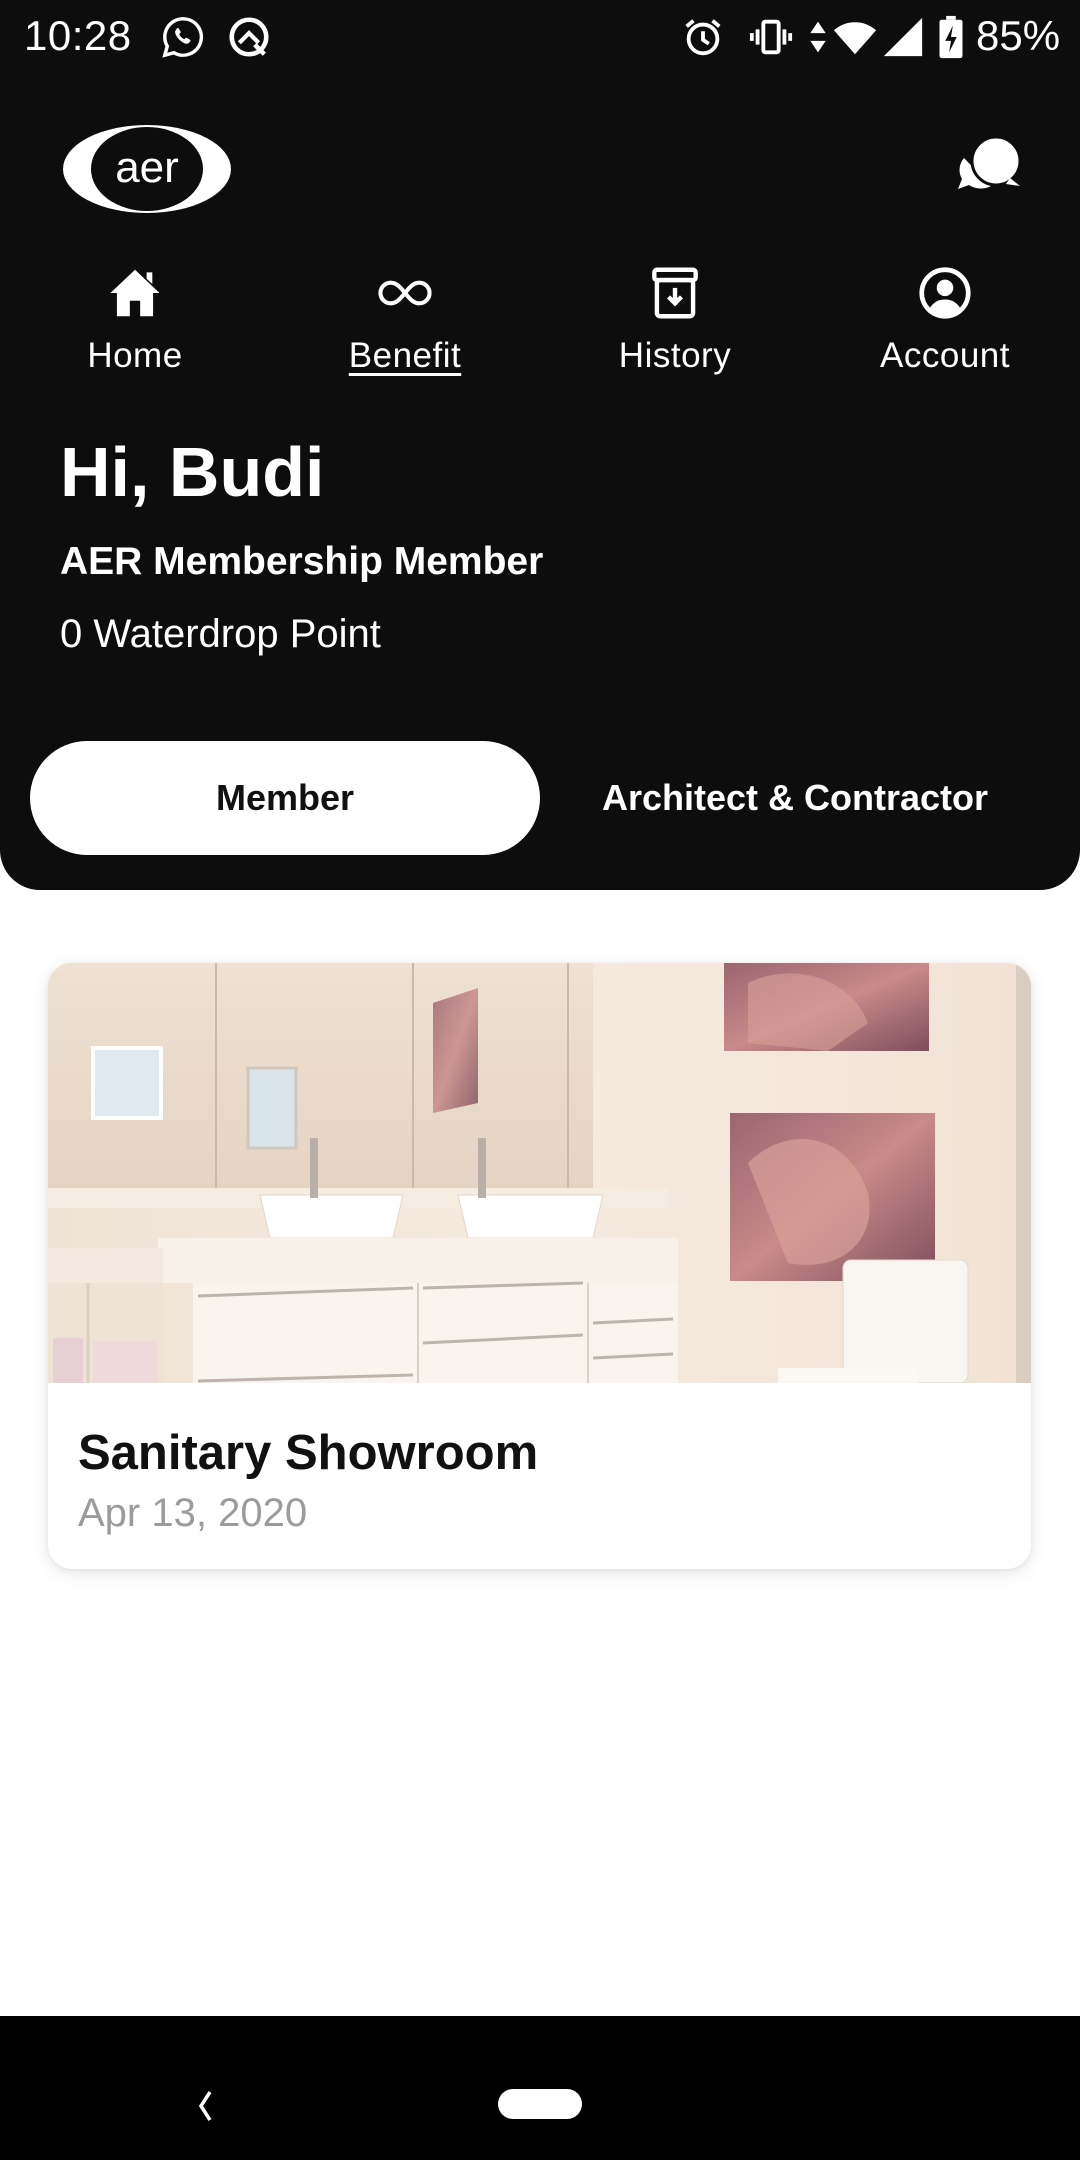  Describe the element at coordinates (945, 293) in the screenshot. I see `account-circle-icon` at that location.